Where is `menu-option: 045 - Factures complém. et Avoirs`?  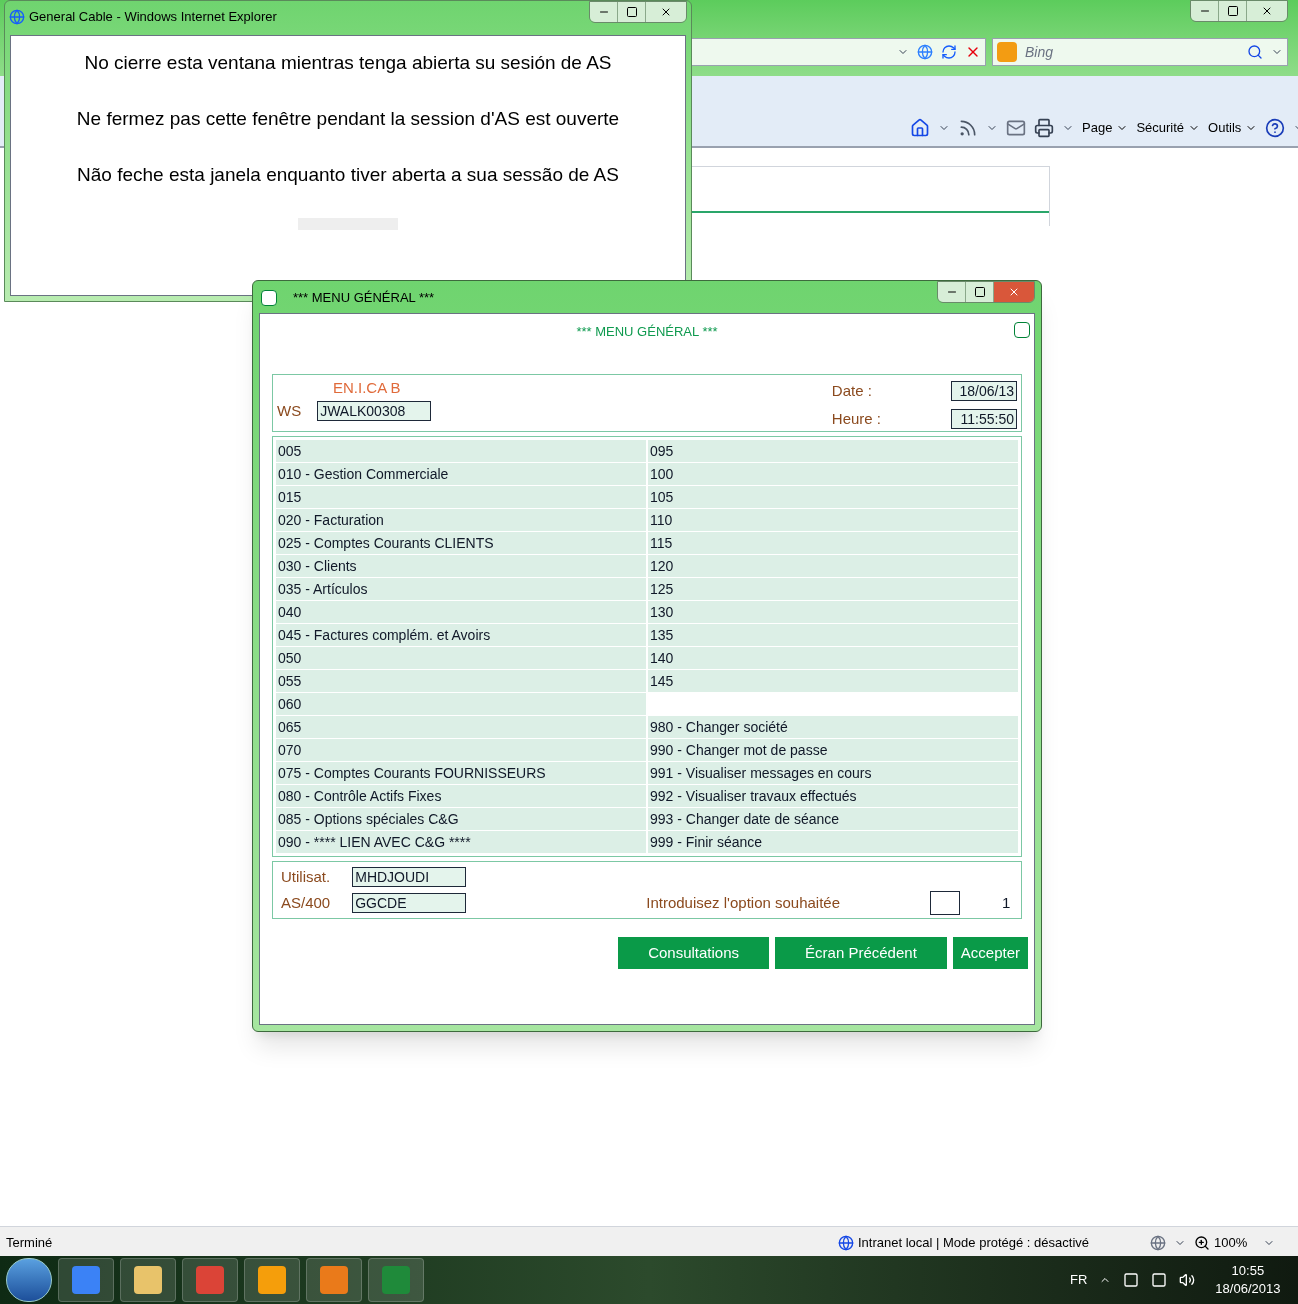
menu-option: 045 - Factures complém. et Avoirs is located at coordinates (461, 635).